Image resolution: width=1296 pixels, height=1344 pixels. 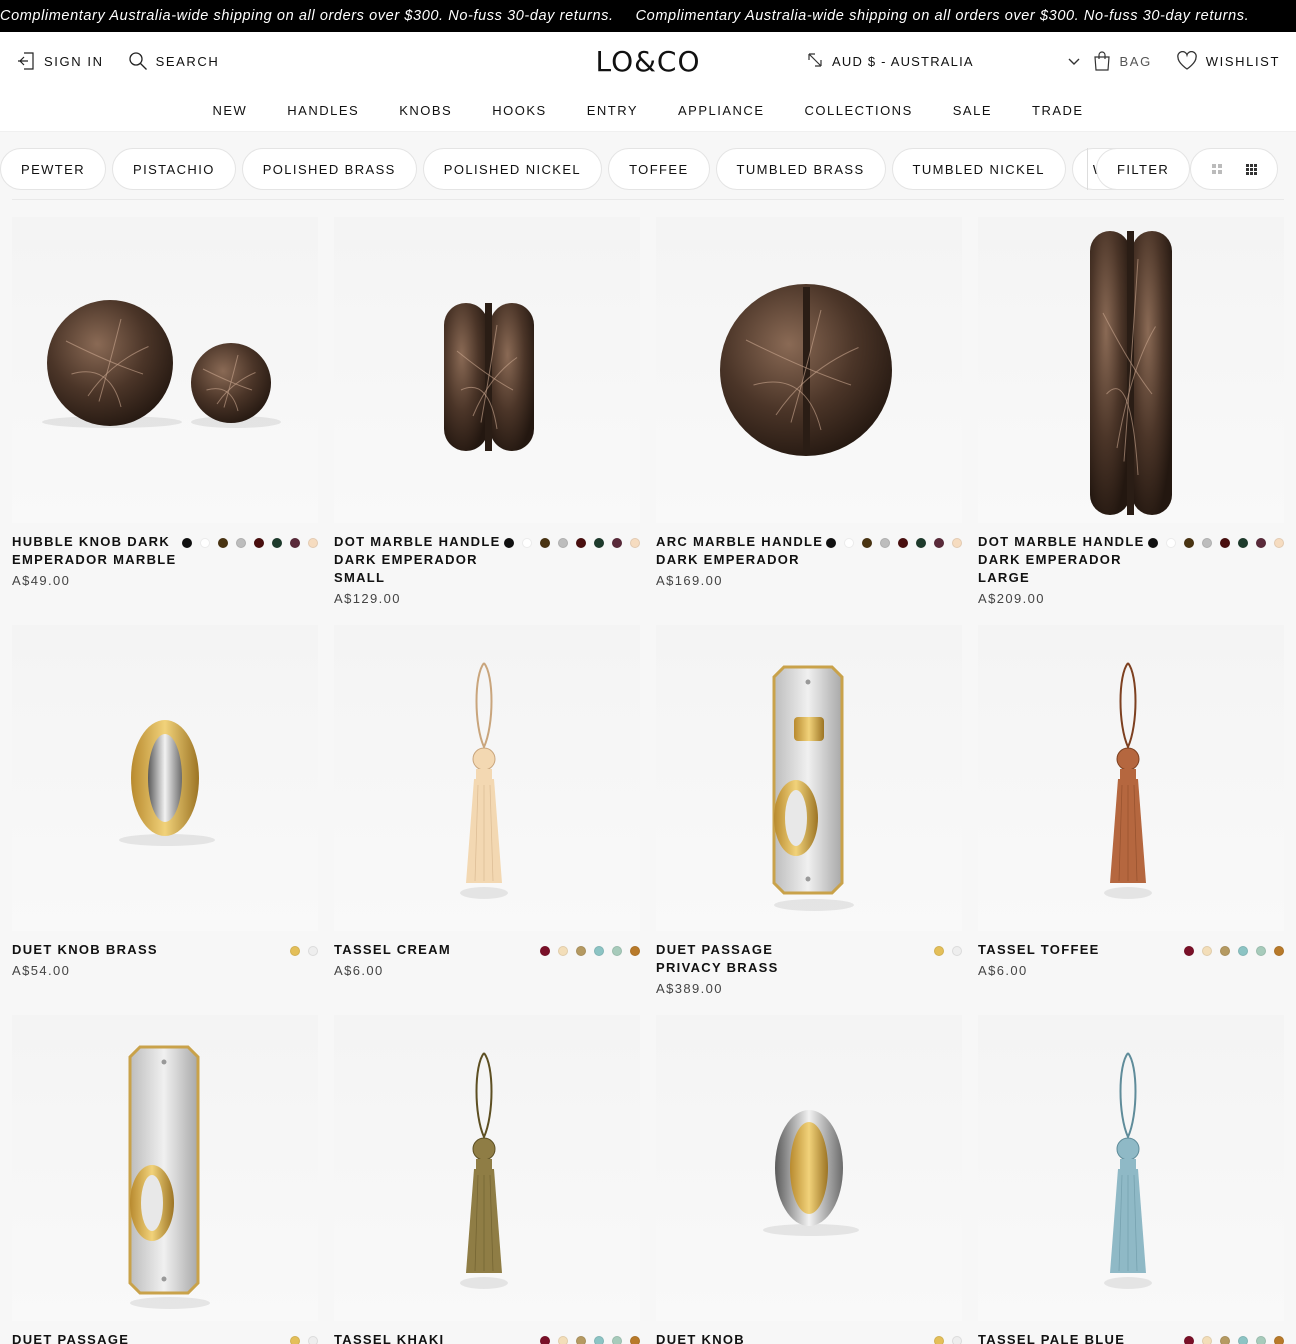 I want to click on duet-passage-privacy-image, so click(x=809, y=778).